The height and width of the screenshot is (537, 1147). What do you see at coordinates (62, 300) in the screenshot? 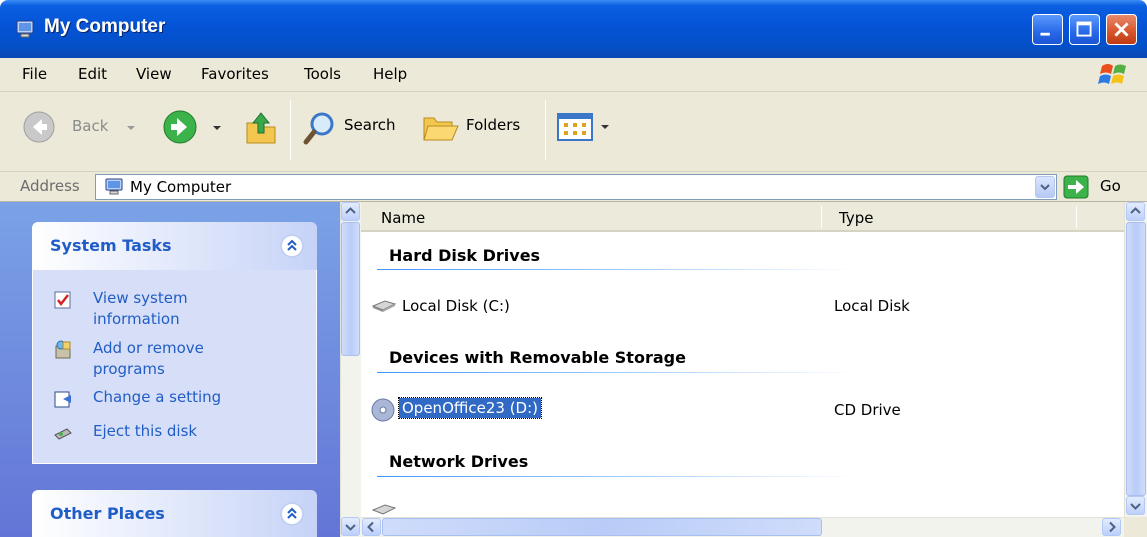
I see `system-info-icon` at bounding box center [62, 300].